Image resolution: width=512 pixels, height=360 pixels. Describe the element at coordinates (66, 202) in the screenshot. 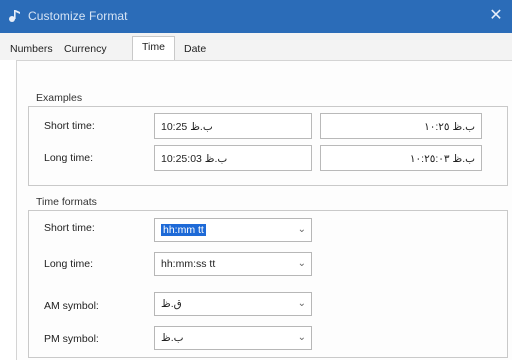

I see `time-formats-group-title: Time formats` at that location.